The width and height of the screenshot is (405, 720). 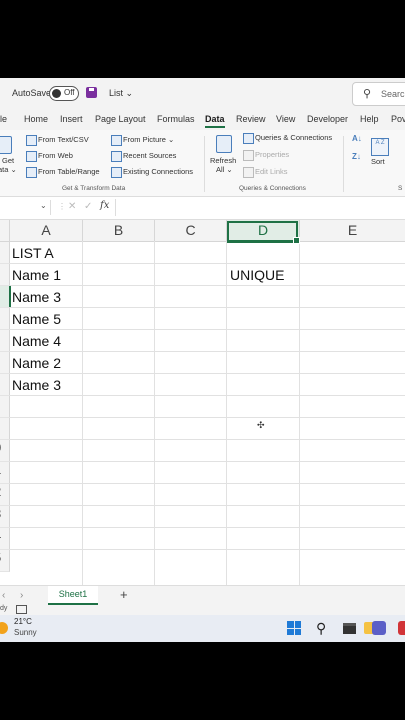 I want to click on tab-file: ile, so click(x=3, y=119).